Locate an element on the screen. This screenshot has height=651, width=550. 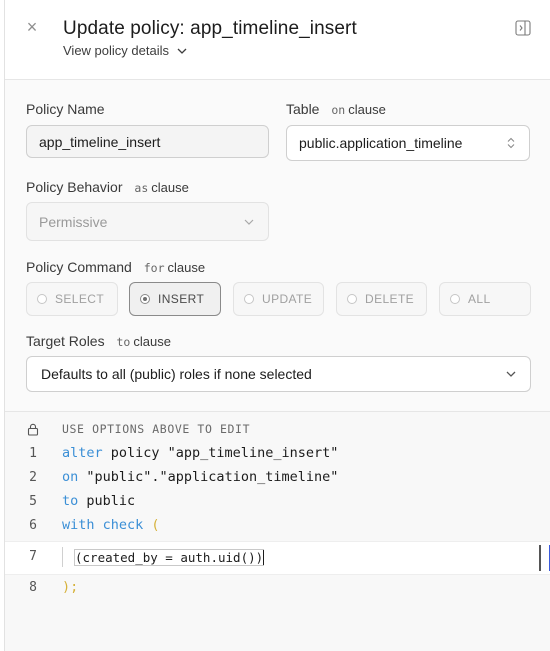
code-text: alter policy "app_timeline_insert" is located at coordinates (200, 453).